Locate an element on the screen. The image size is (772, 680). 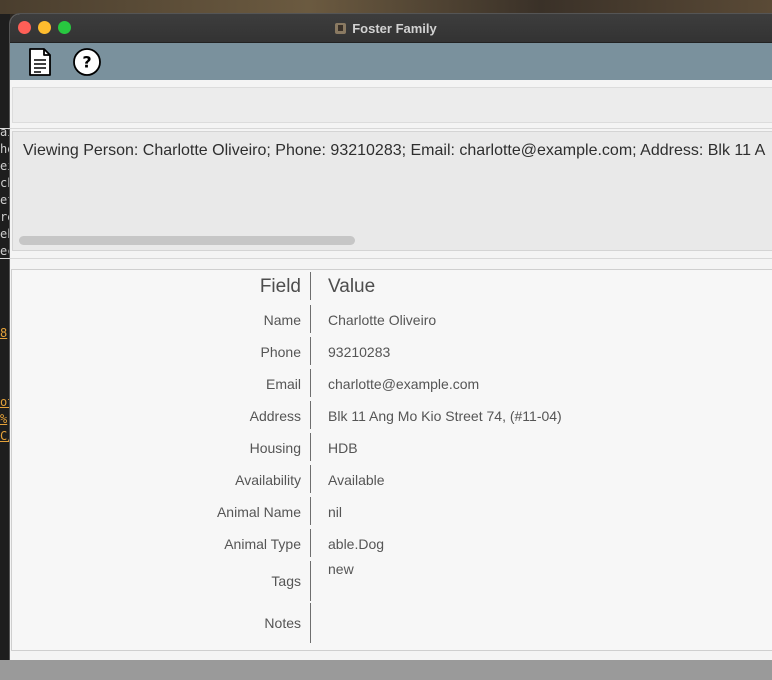
field-value: Blk 11 Ang Mo Kio Street 74, (#11-04) is located at coordinates (445, 416).